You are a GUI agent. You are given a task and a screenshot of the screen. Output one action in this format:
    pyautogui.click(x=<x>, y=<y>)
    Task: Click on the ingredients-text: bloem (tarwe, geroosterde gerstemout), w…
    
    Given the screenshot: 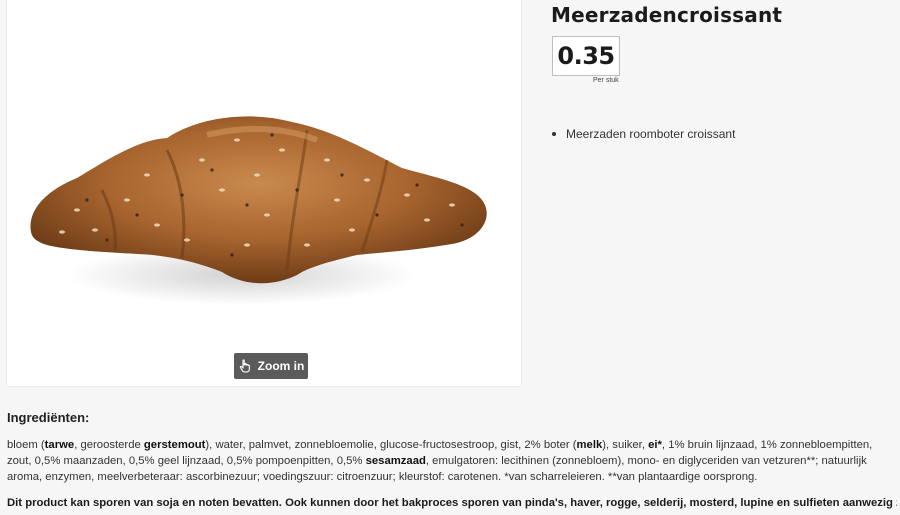 What is the action you would take?
    pyautogui.click(x=451, y=461)
    